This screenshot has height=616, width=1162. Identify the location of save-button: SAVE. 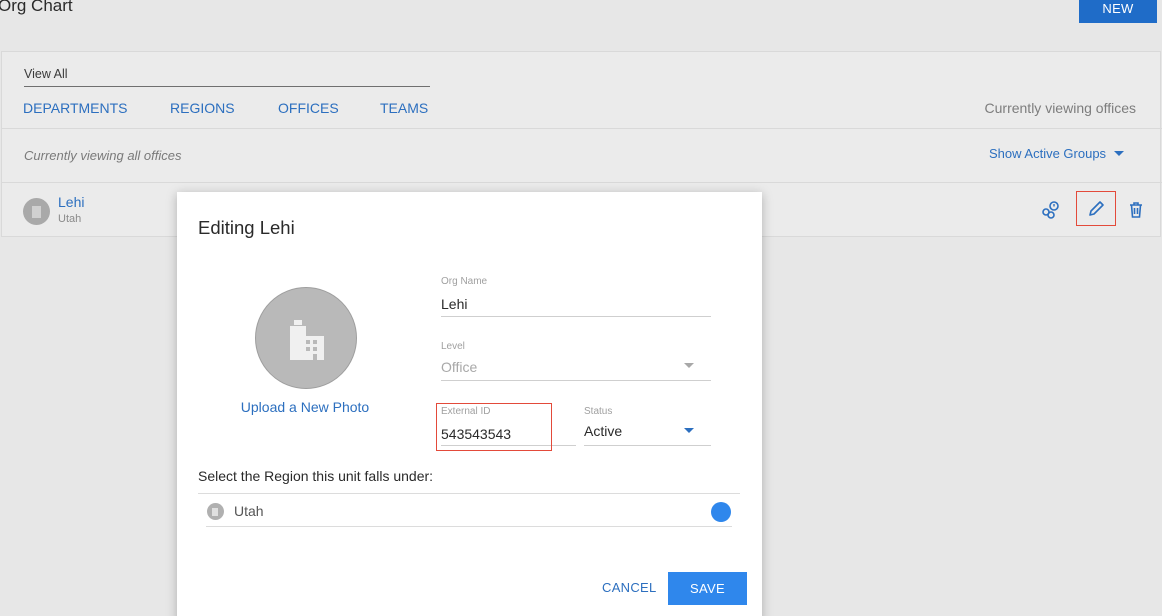
(707, 588).